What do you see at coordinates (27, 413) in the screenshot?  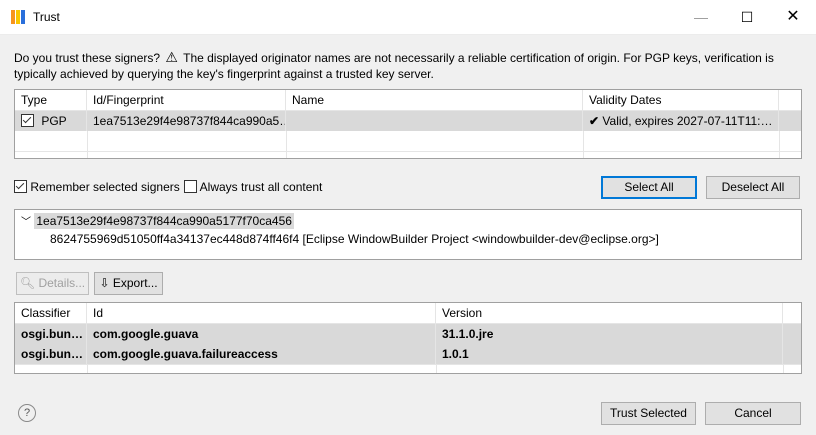 I see `help-icon: ?` at bounding box center [27, 413].